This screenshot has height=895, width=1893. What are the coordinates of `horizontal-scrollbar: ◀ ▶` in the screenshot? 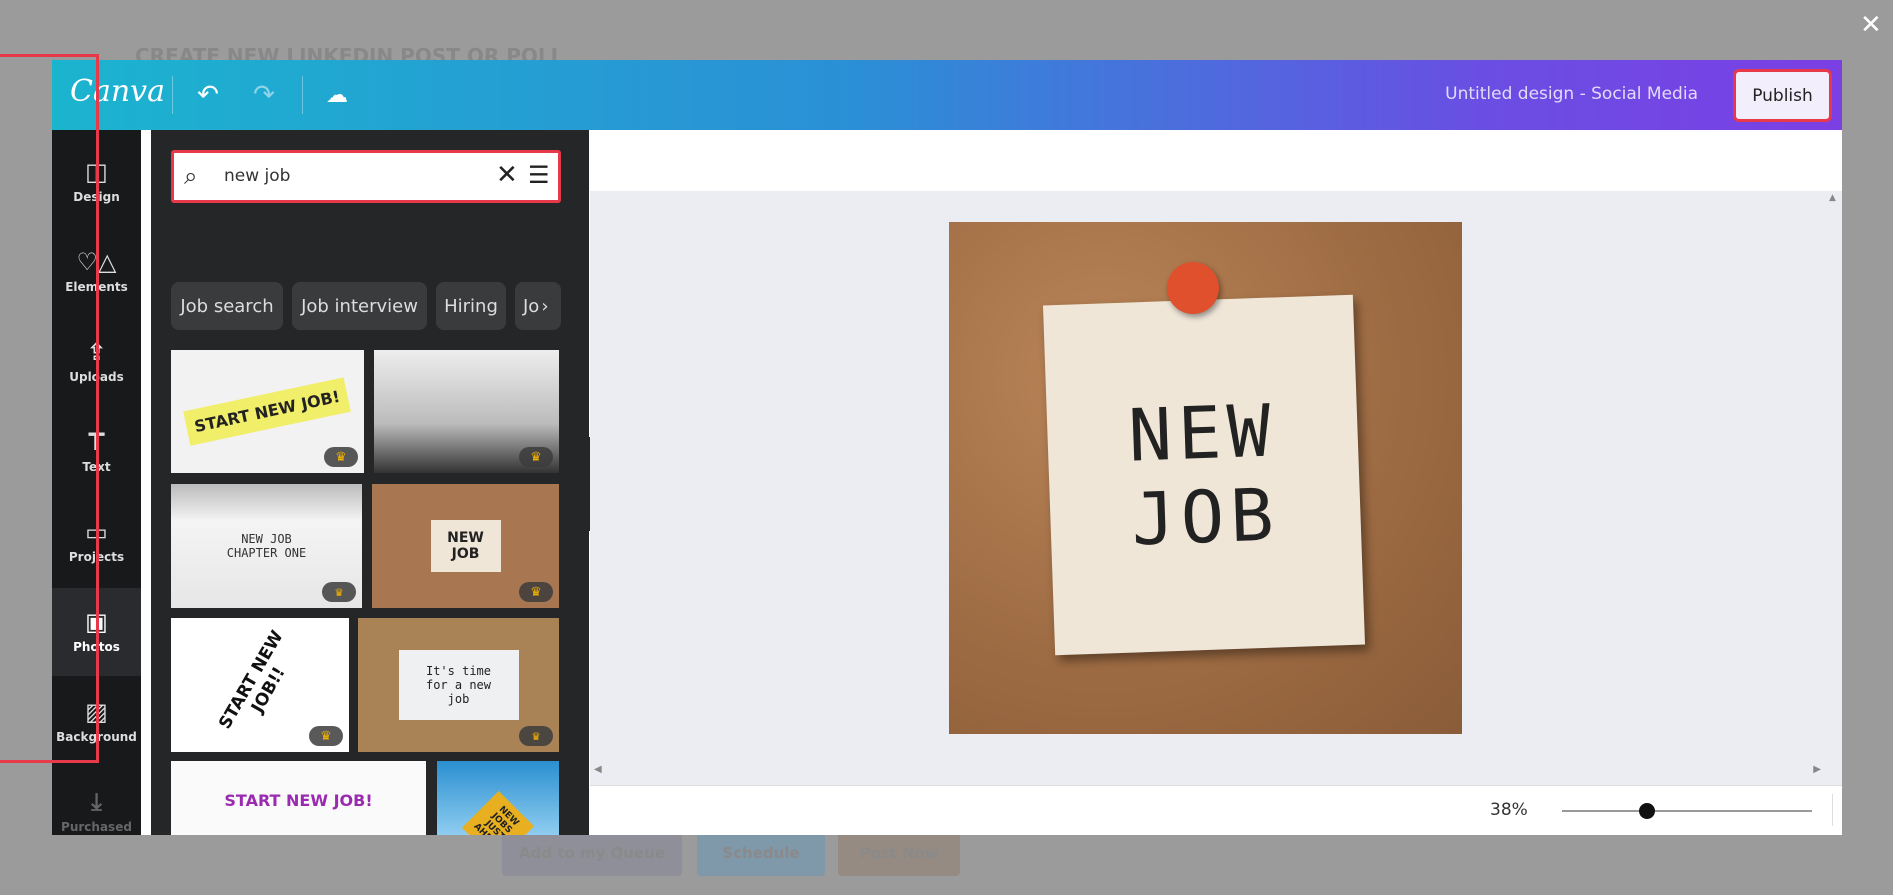 It's located at (1207, 770).